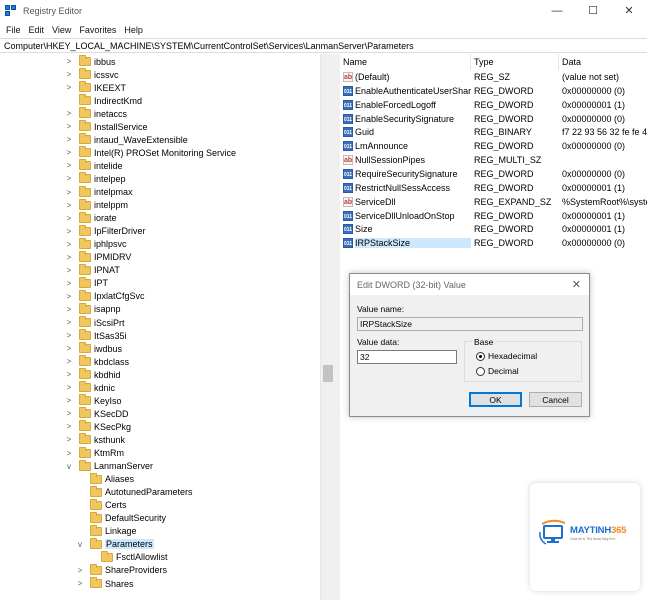 This screenshot has width=647, height=600. Describe the element at coordinates (506, 356) in the screenshot. I see `radio-hexadecimal: Hexadecimal` at that location.